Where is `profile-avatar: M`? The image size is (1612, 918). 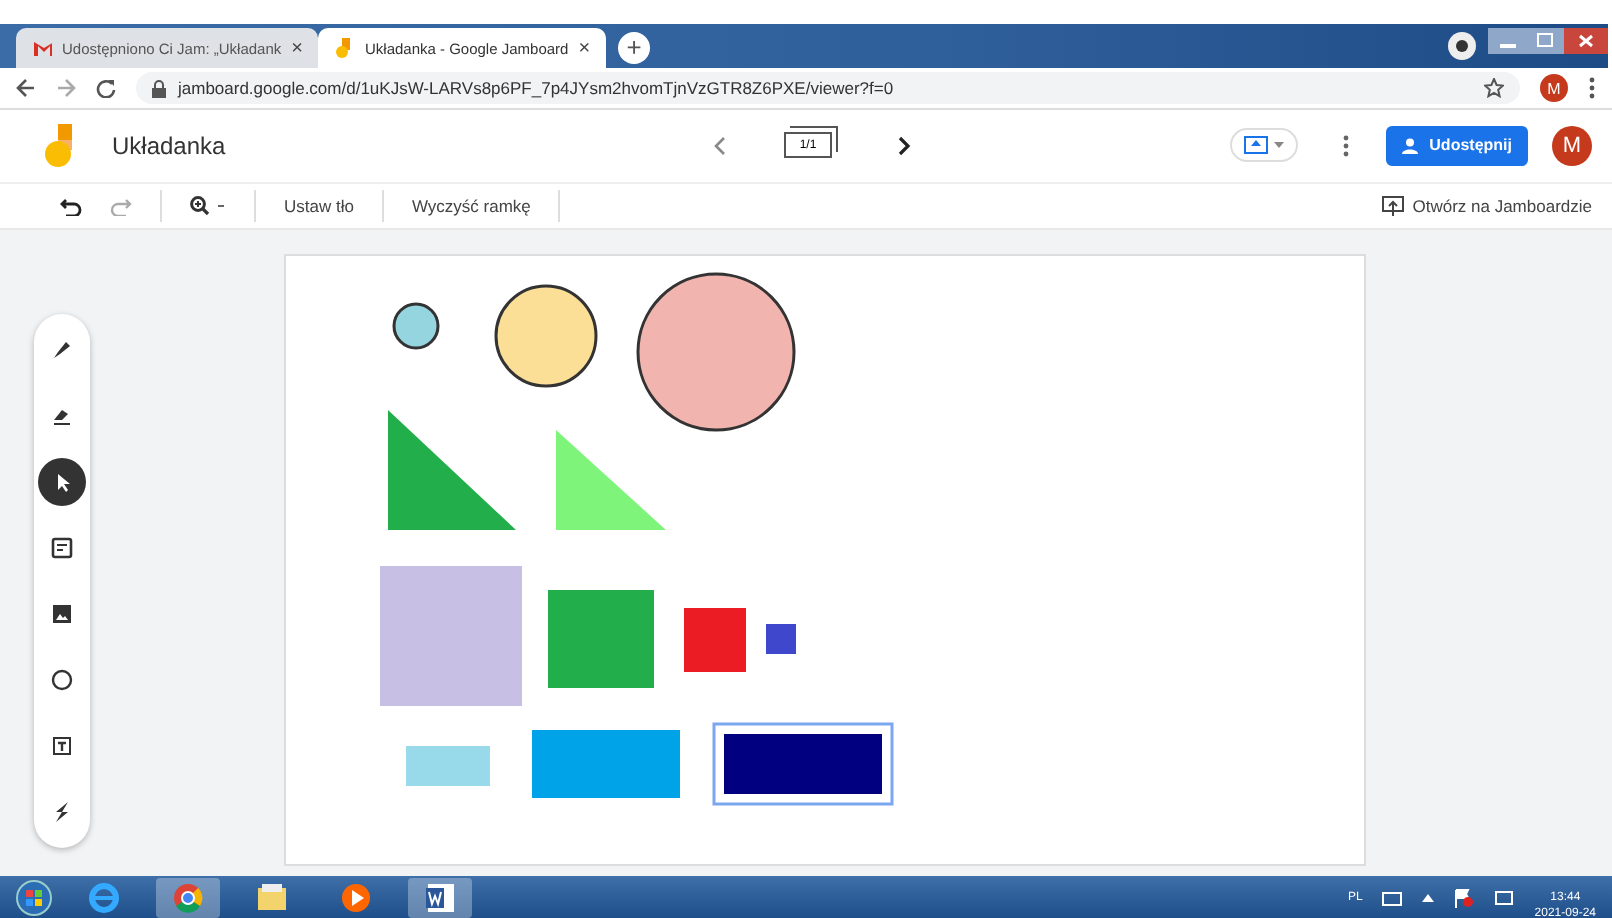 profile-avatar: M is located at coordinates (1554, 88).